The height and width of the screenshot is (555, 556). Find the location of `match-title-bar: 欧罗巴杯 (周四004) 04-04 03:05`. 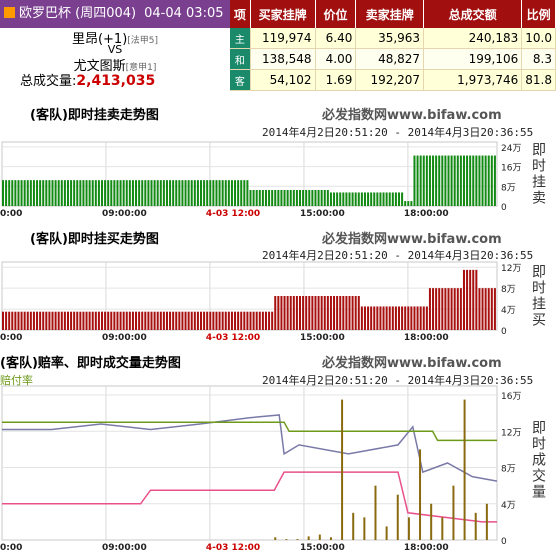

match-title-bar: 欧罗巴杯 (周四004) 04-04 03:05 is located at coordinates (115, 14).